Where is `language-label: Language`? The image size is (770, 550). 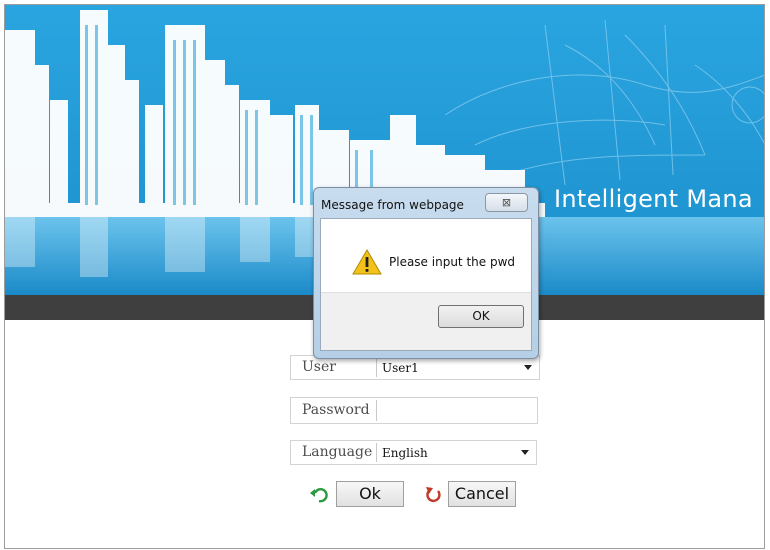
language-label: Language is located at coordinates (337, 452).